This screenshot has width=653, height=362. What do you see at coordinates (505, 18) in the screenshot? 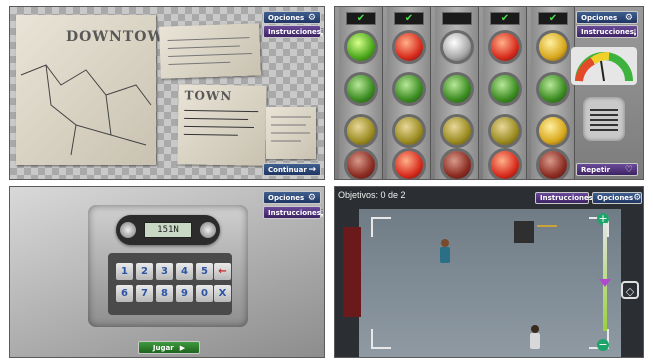
I see `check-display-4: ✔` at bounding box center [505, 18].